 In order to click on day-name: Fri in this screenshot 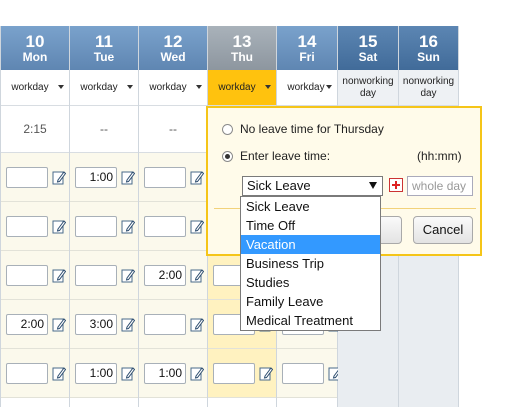, I will do `click(307, 57)`.